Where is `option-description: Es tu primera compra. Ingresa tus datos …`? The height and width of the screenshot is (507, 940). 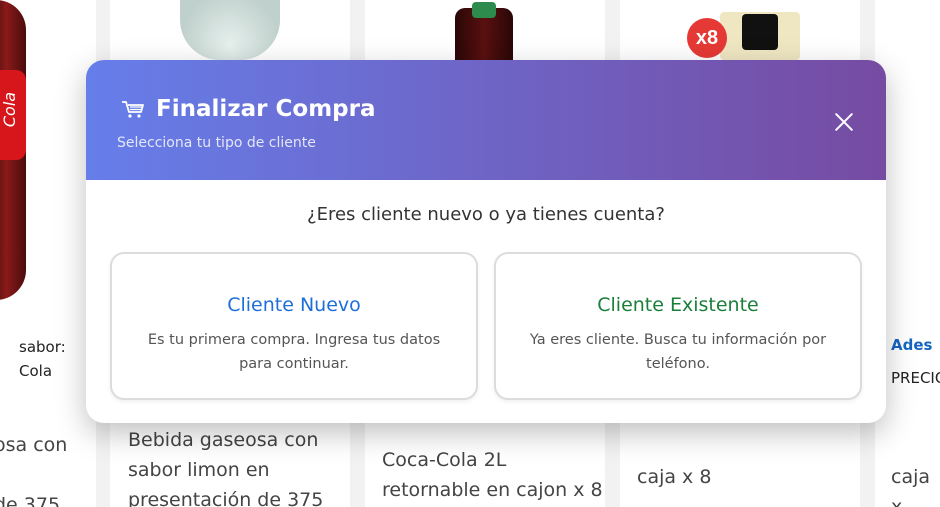 option-description: Es tu primera compra. Ingresa tus datos … is located at coordinates (294, 352).